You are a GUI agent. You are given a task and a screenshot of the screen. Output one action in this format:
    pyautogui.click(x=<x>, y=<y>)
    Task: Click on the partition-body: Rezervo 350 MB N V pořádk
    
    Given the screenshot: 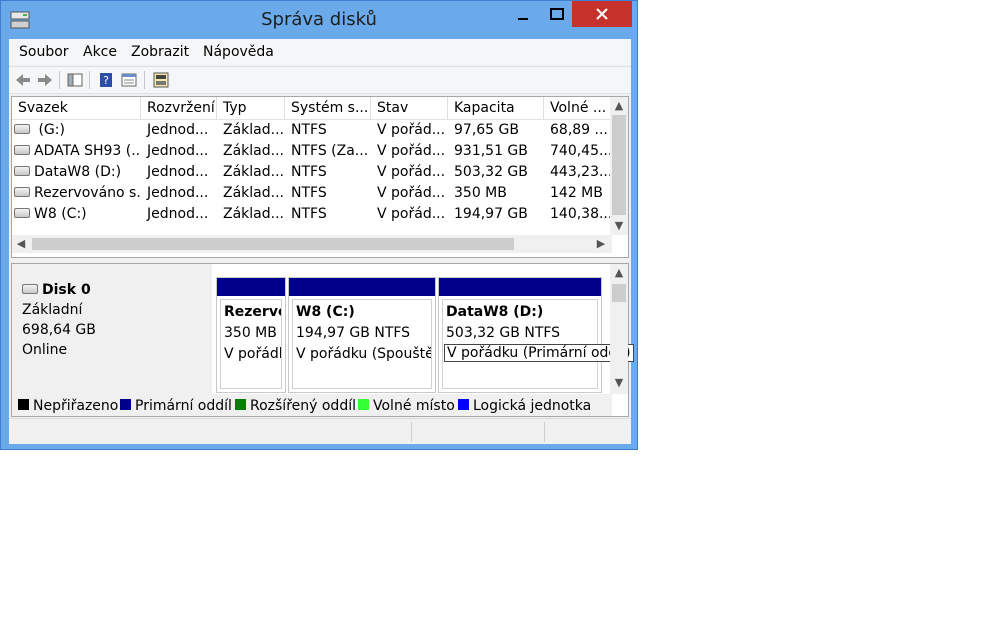 What is the action you would take?
    pyautogui.click(x=251, y=344)
    